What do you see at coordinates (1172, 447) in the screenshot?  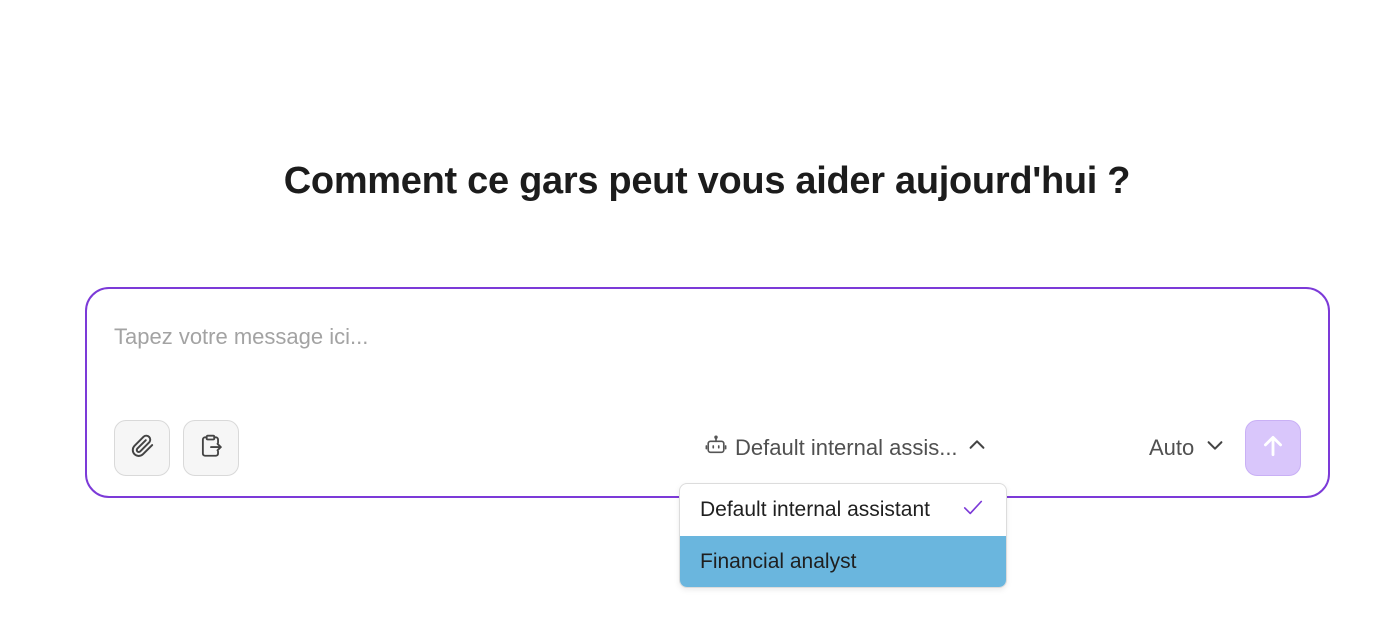 I see `mode-selector-label: Auto` at bounding box center [1172, 447].